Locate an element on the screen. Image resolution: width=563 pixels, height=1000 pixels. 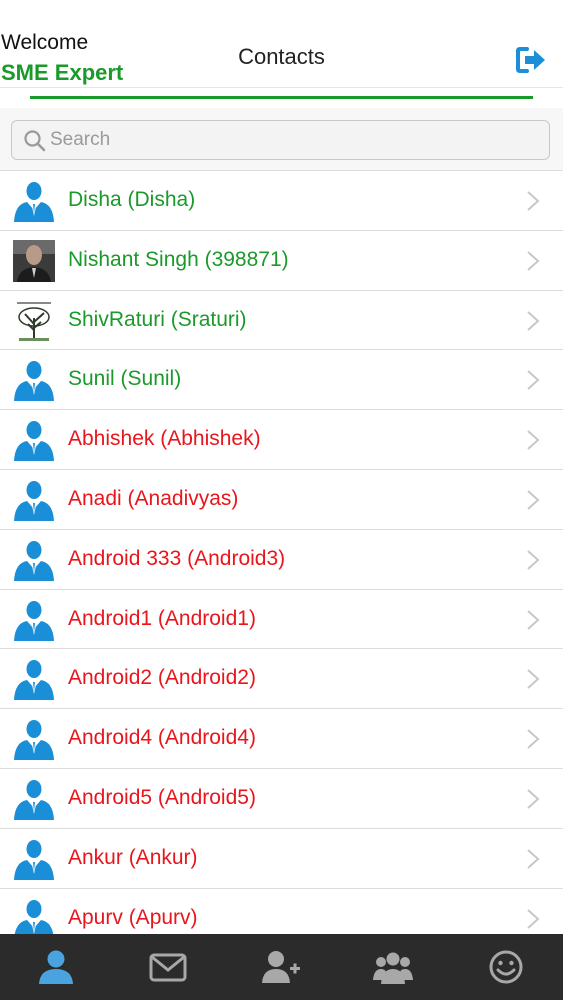
contact-row: Disha (Disha) is located at coordinates (281, 200).